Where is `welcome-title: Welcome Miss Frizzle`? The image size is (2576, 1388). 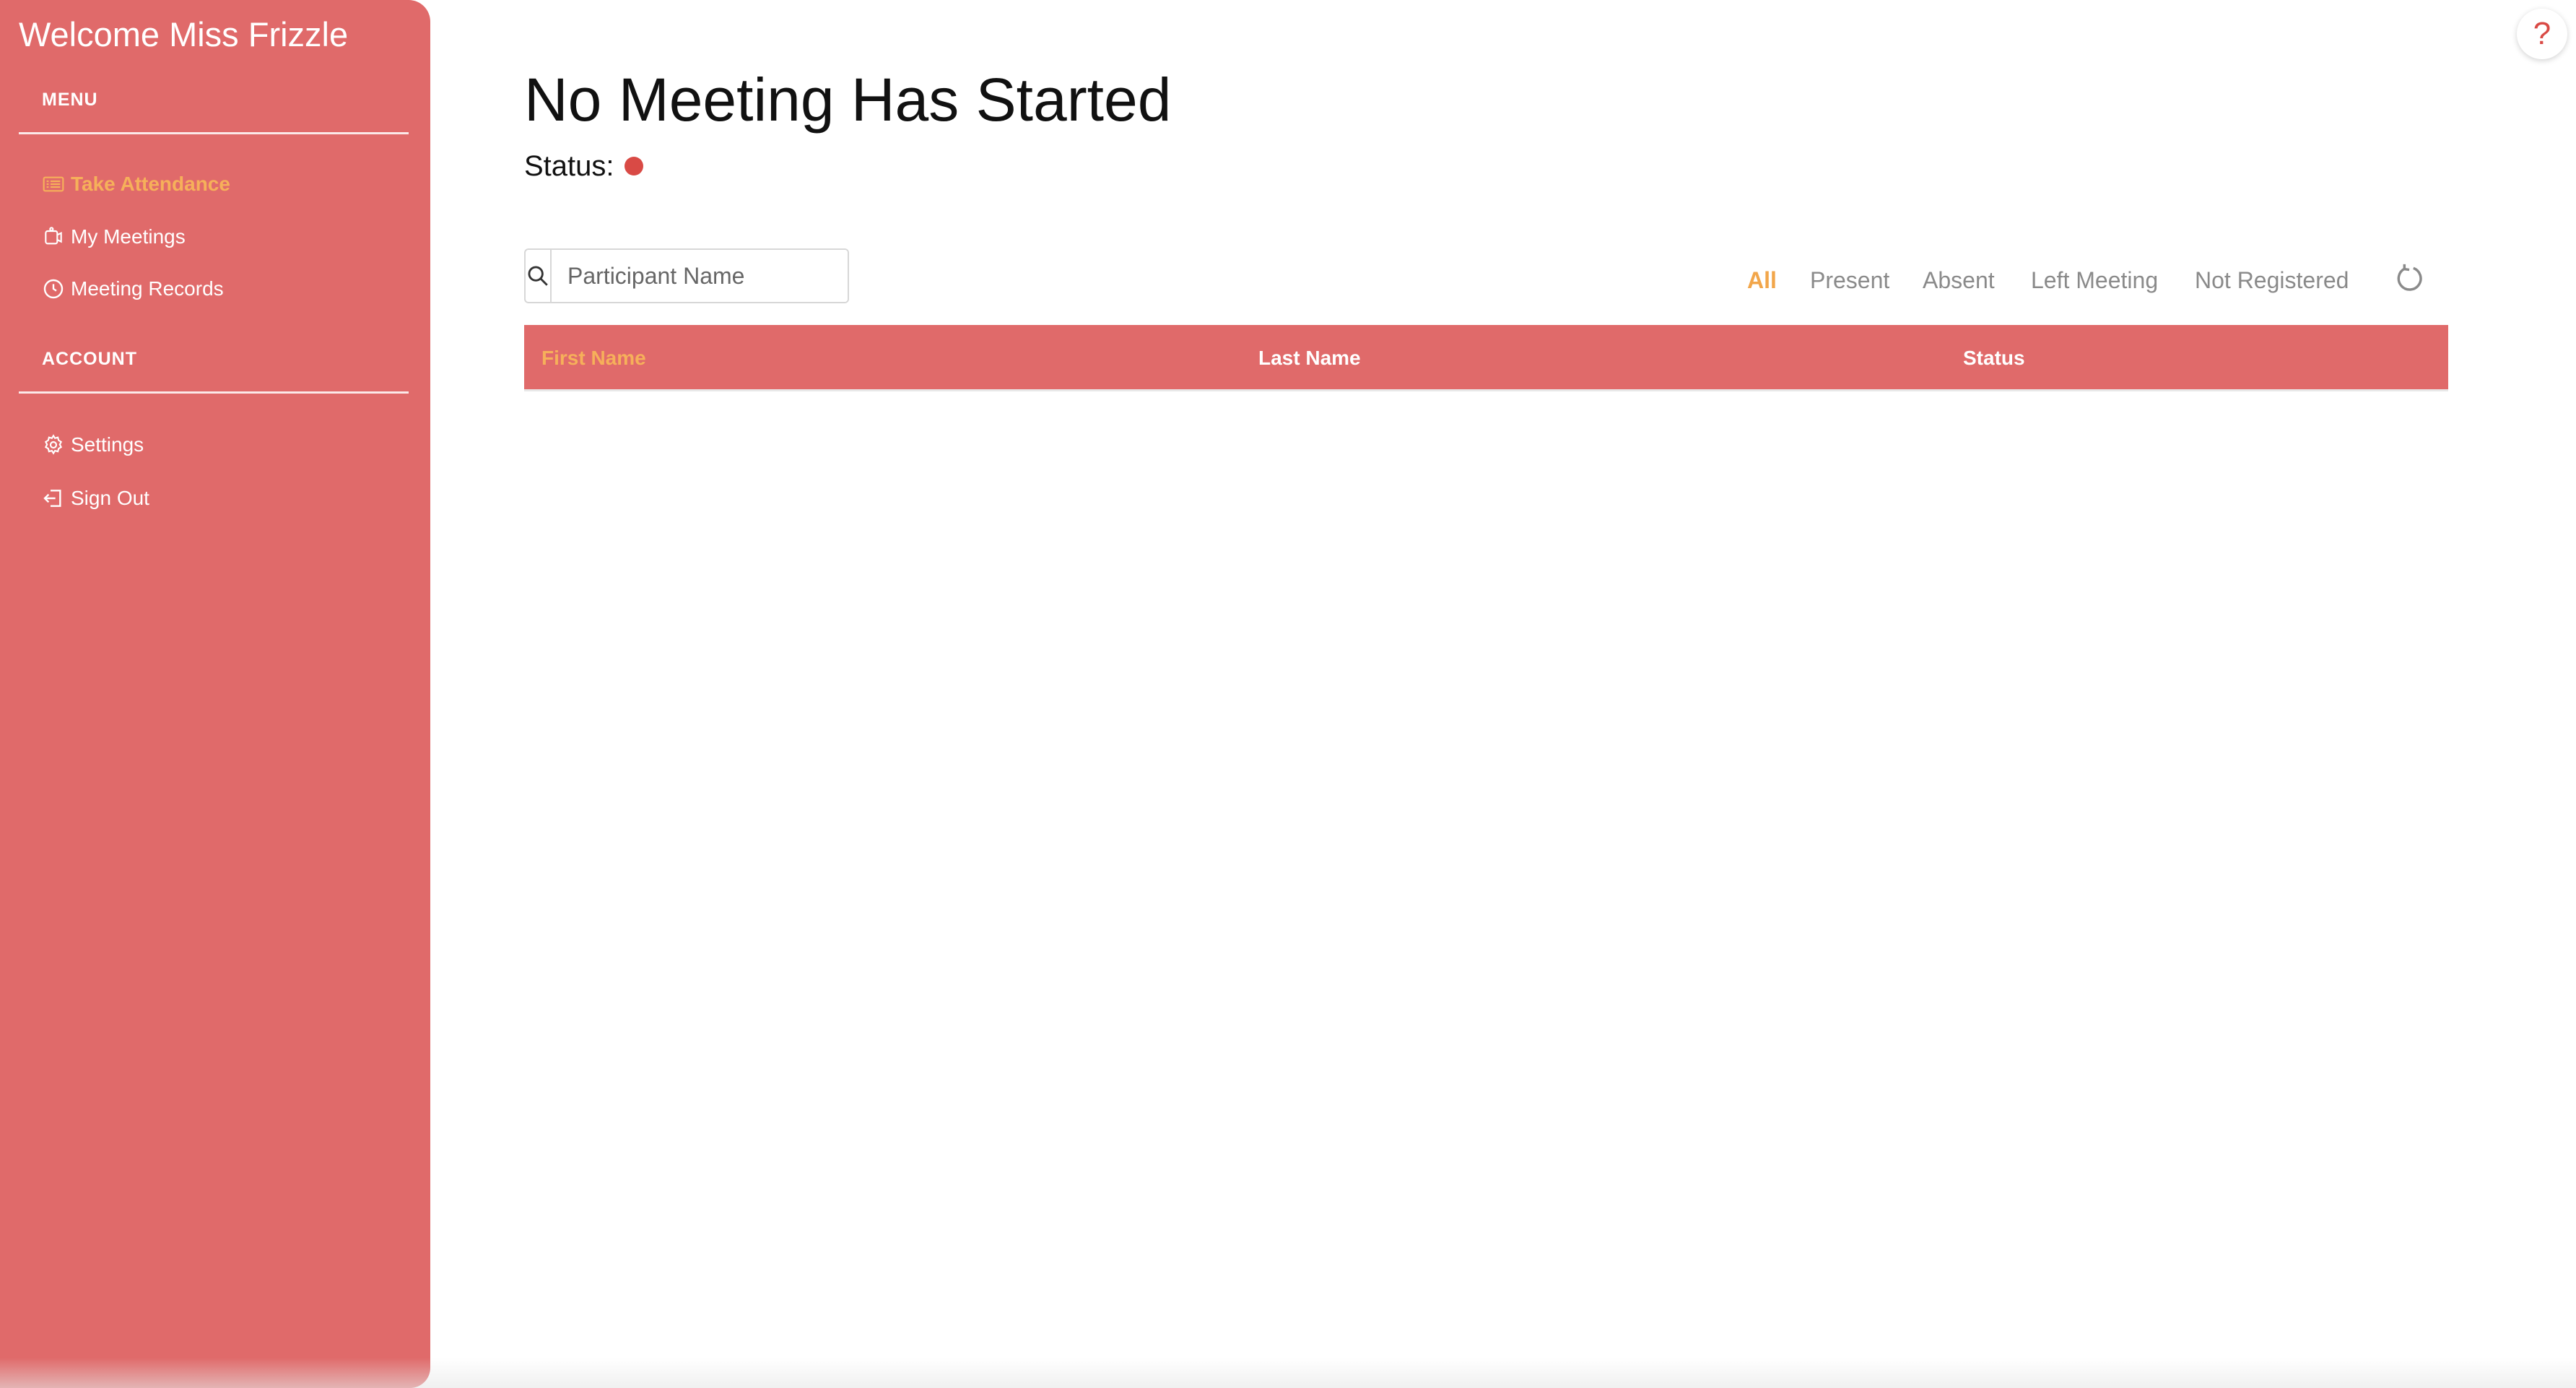 welcome-title: Welcome Miss Frizzle is located at coordinates (184, 34).